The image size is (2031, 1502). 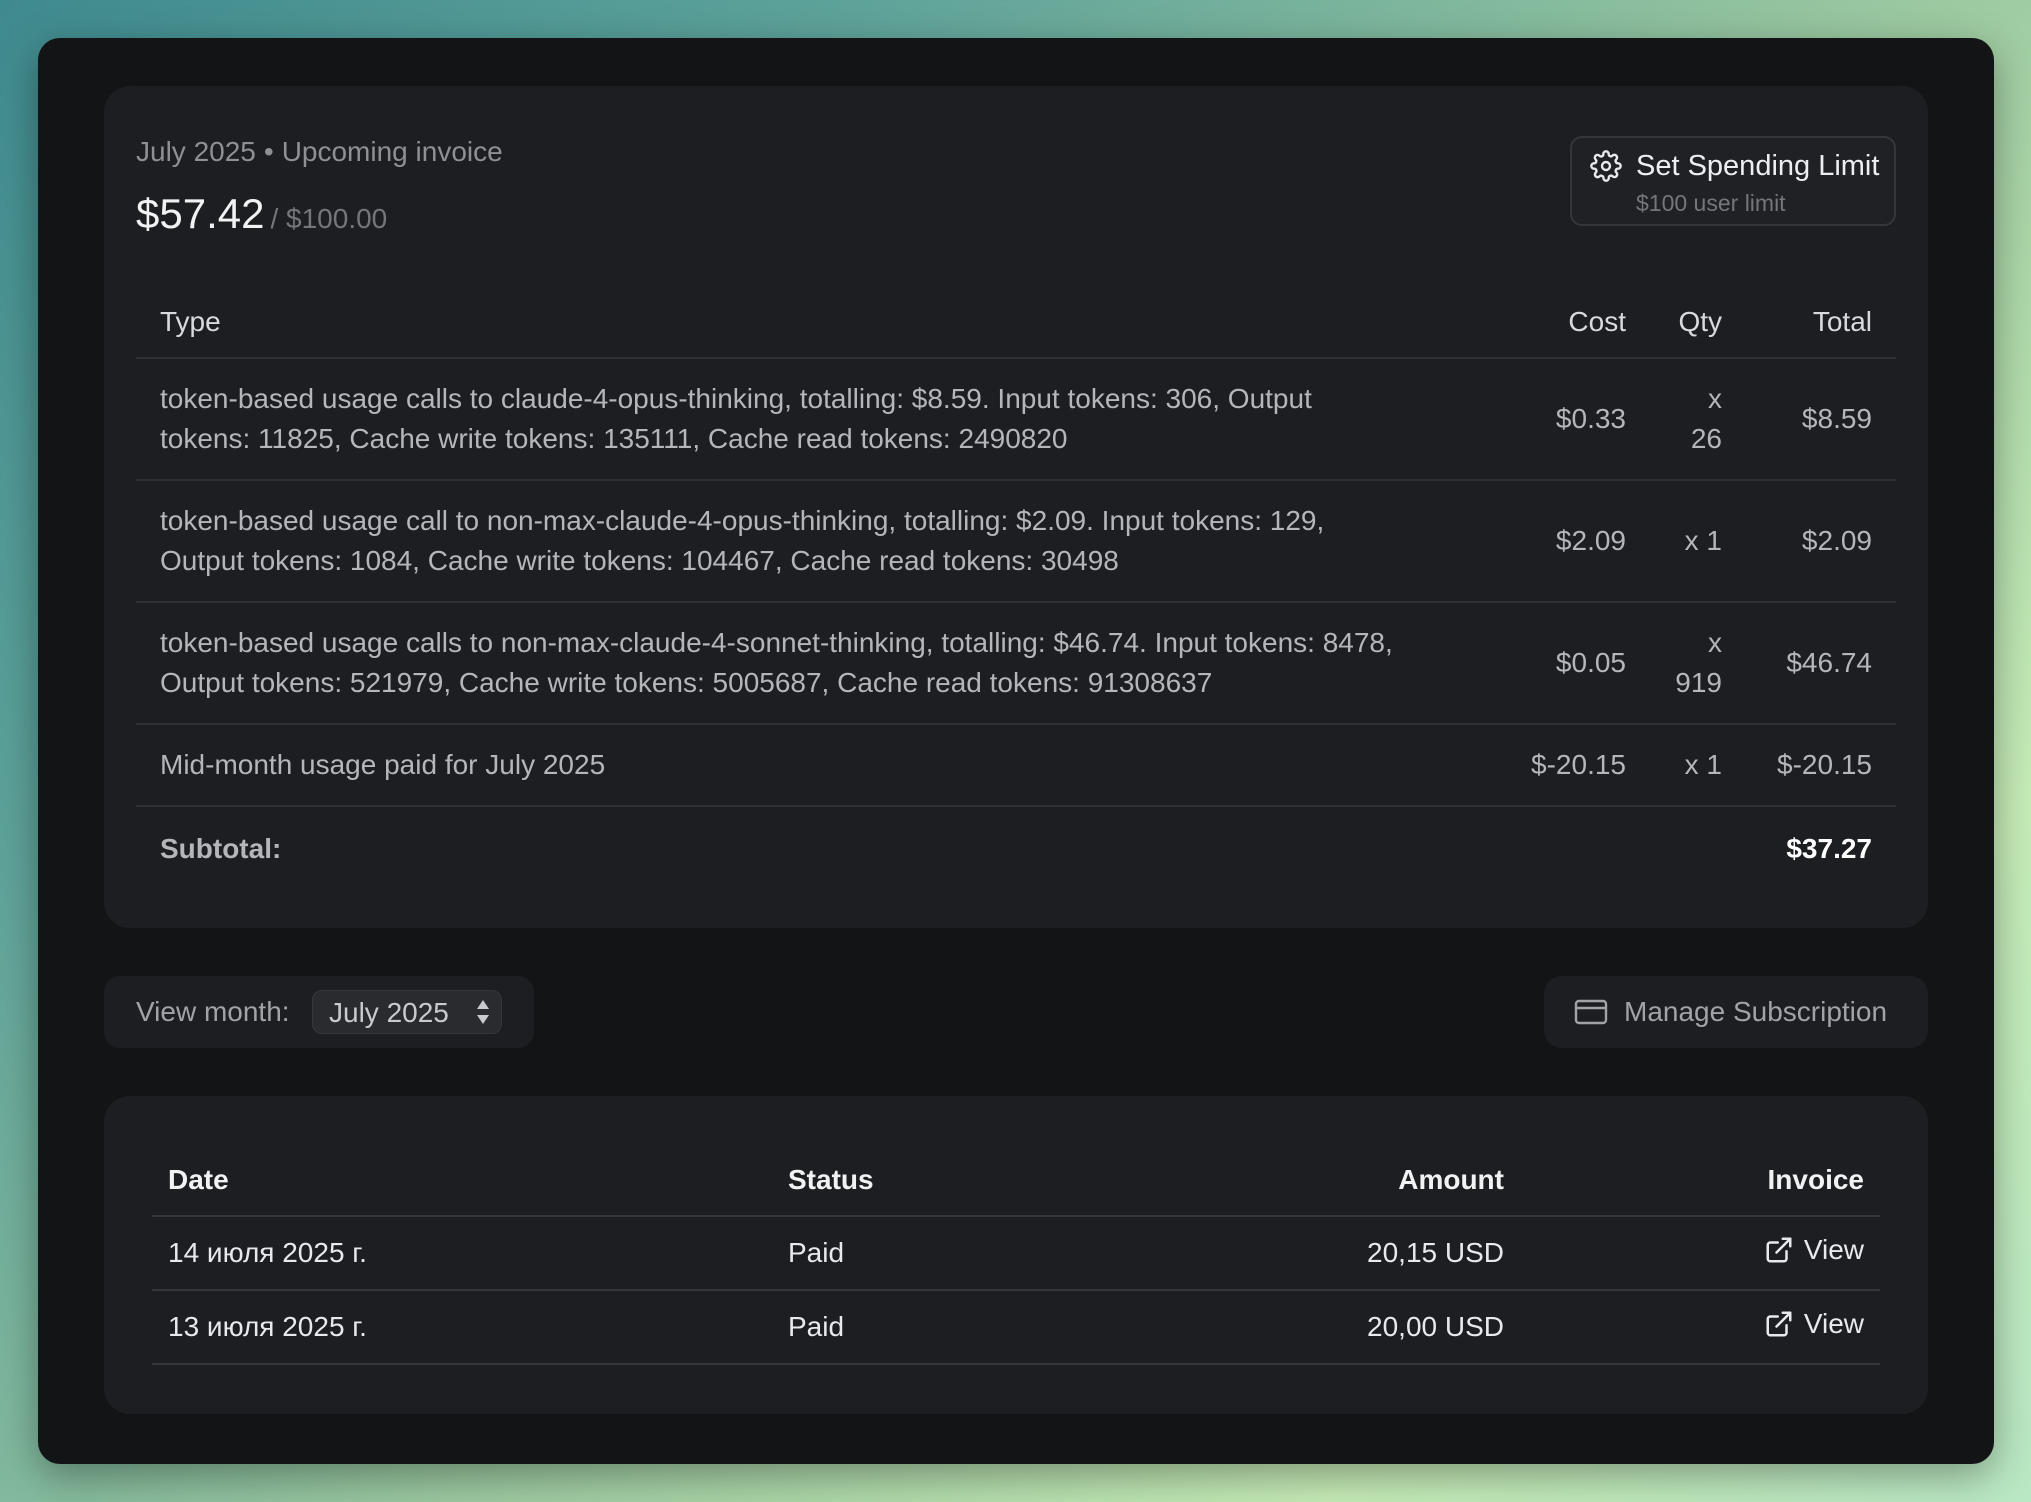 I want to click on subtotal-value: $37.27, so click(x=1829, y=848).